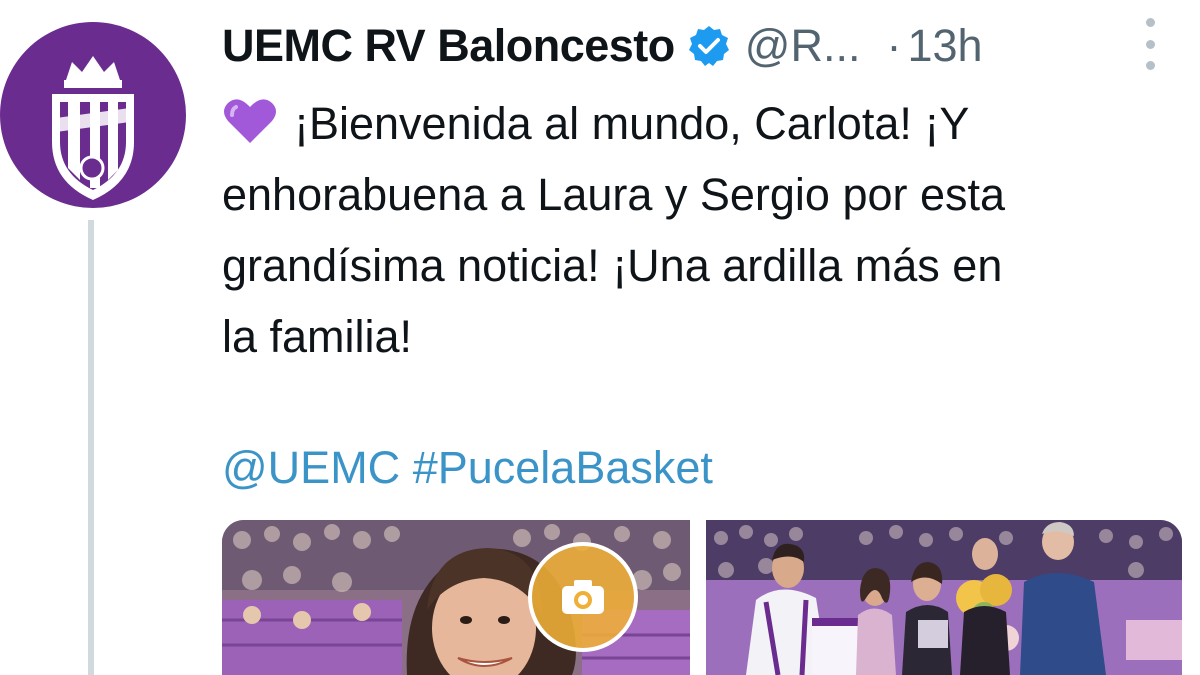  What do you see at coordinates (944, 46) in the screenshot?
I see `tweet-timestamp: 13h` at bounding box center [944, 46].